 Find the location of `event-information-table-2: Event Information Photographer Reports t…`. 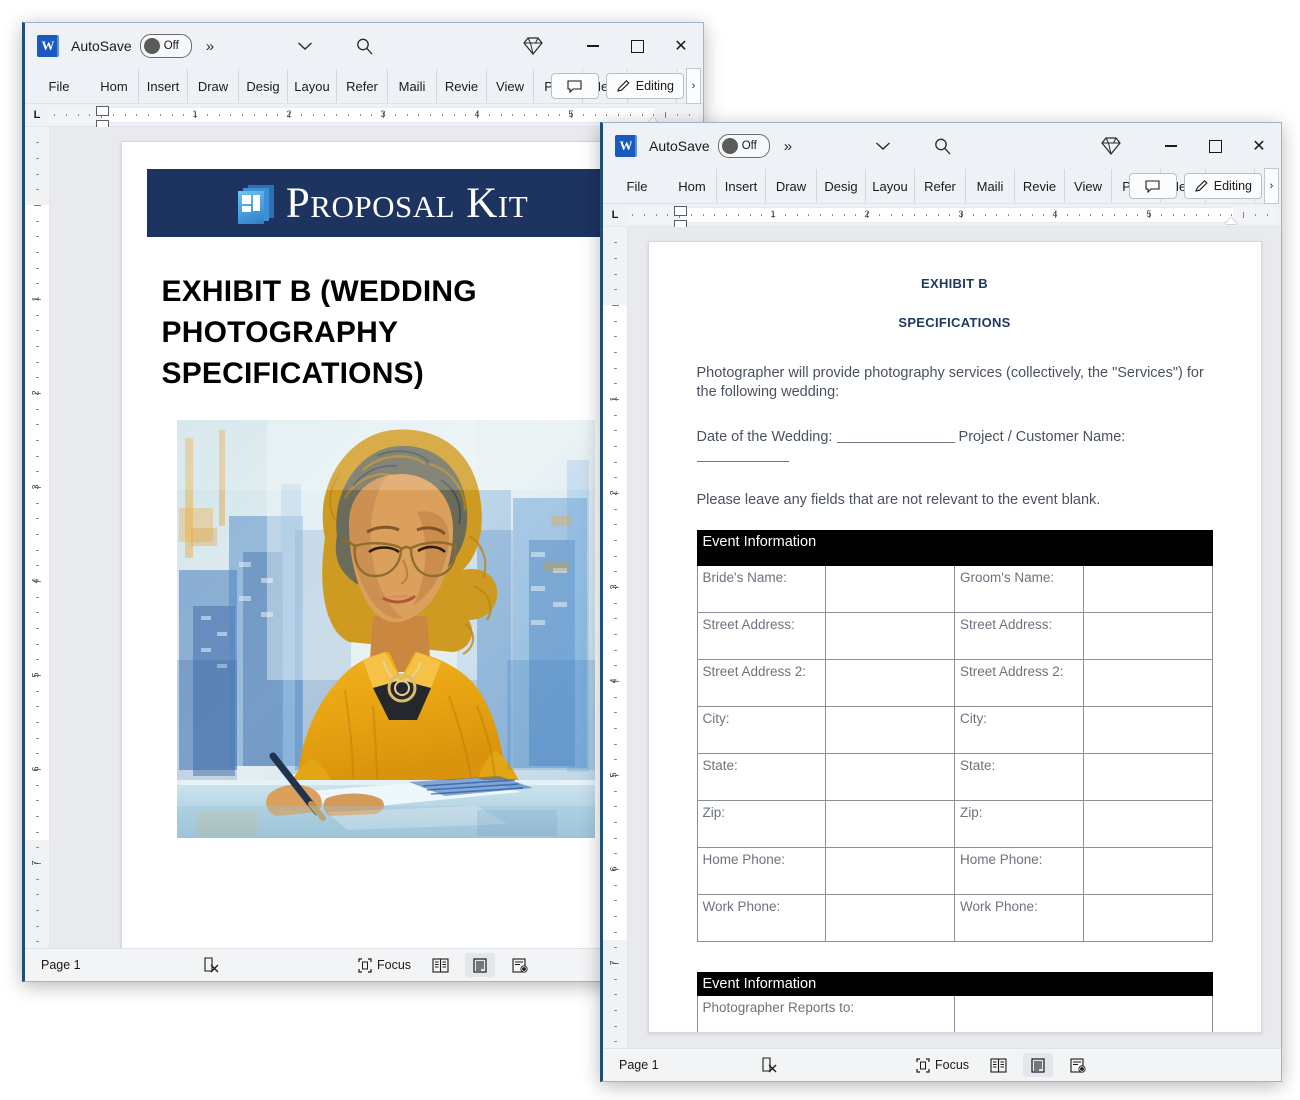

event-information-table-2: Event Information Photographer Reports t… is located at coordinates (954, 1002).